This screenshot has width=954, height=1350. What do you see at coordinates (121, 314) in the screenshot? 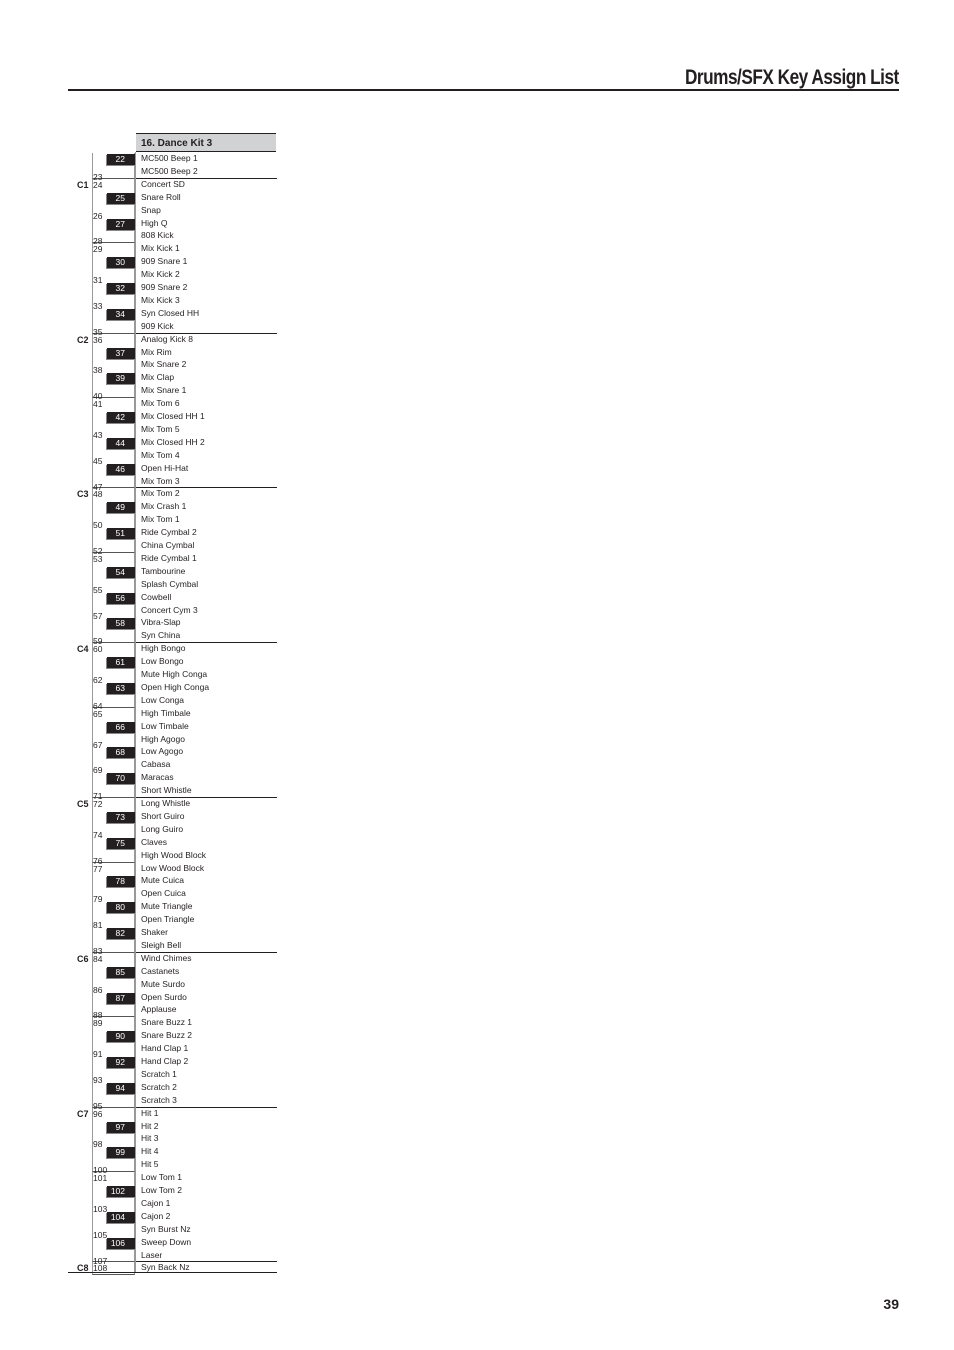
I see `black-key: 34` at bounding box center [121, 314].